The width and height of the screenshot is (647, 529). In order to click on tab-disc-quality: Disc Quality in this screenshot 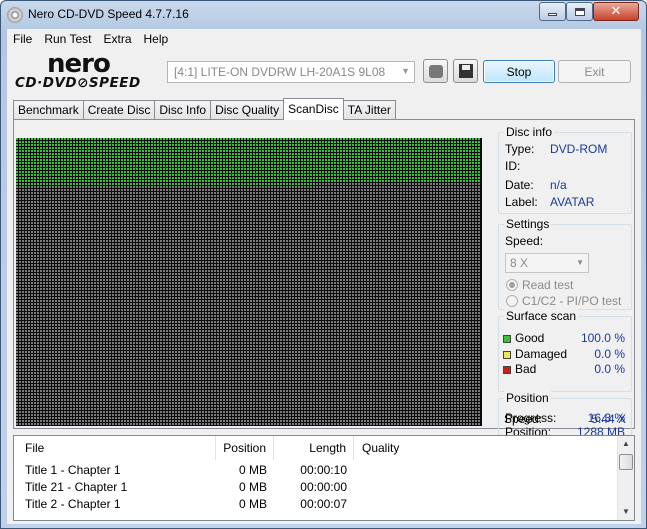, I will do `click(247, 110)`.